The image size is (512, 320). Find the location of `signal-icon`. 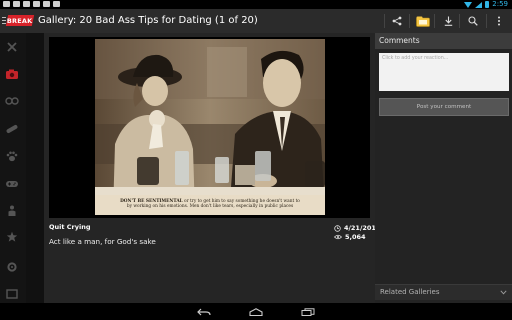

signal-icon is located at coordinates (479, 4).